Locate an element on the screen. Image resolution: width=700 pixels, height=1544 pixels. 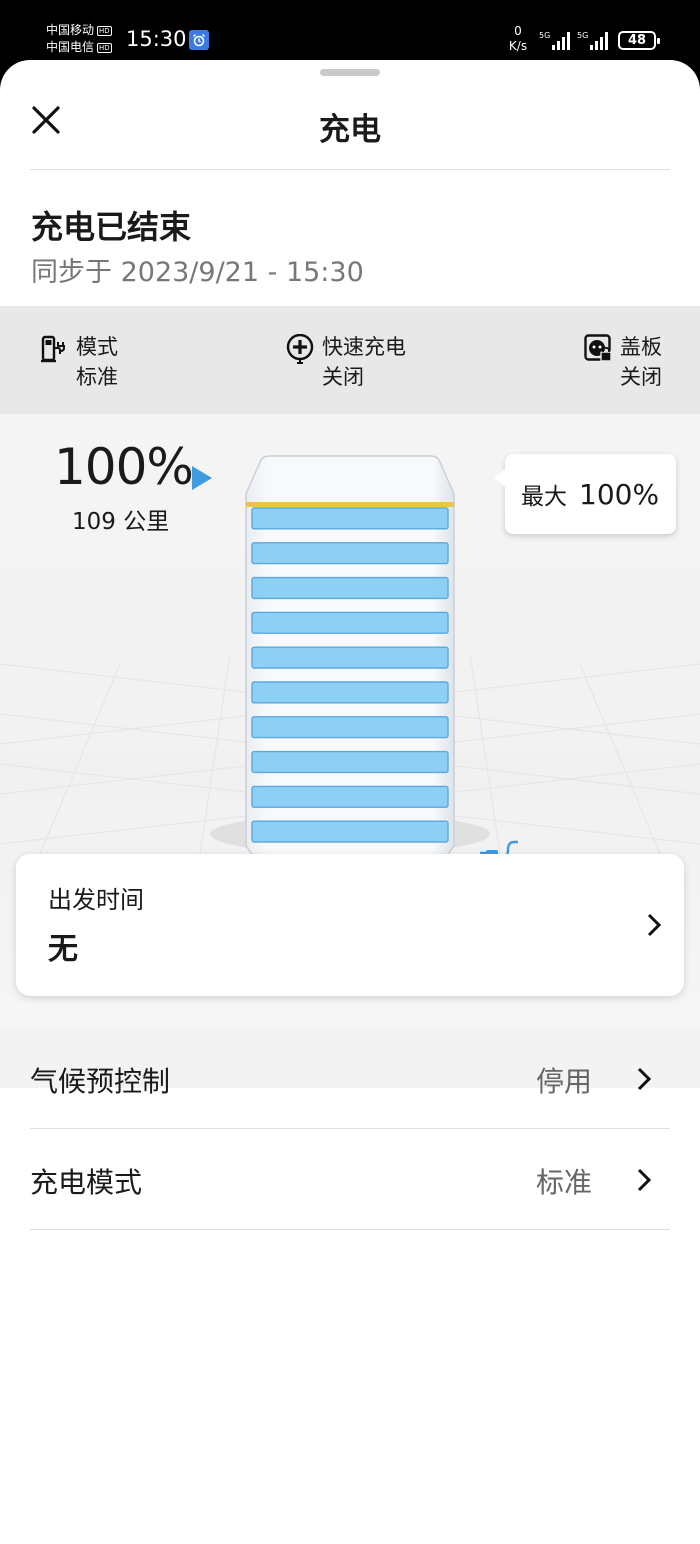
carrier-info: 中国移动 HD 中国电信 HD is located at coordinates (79, 39).